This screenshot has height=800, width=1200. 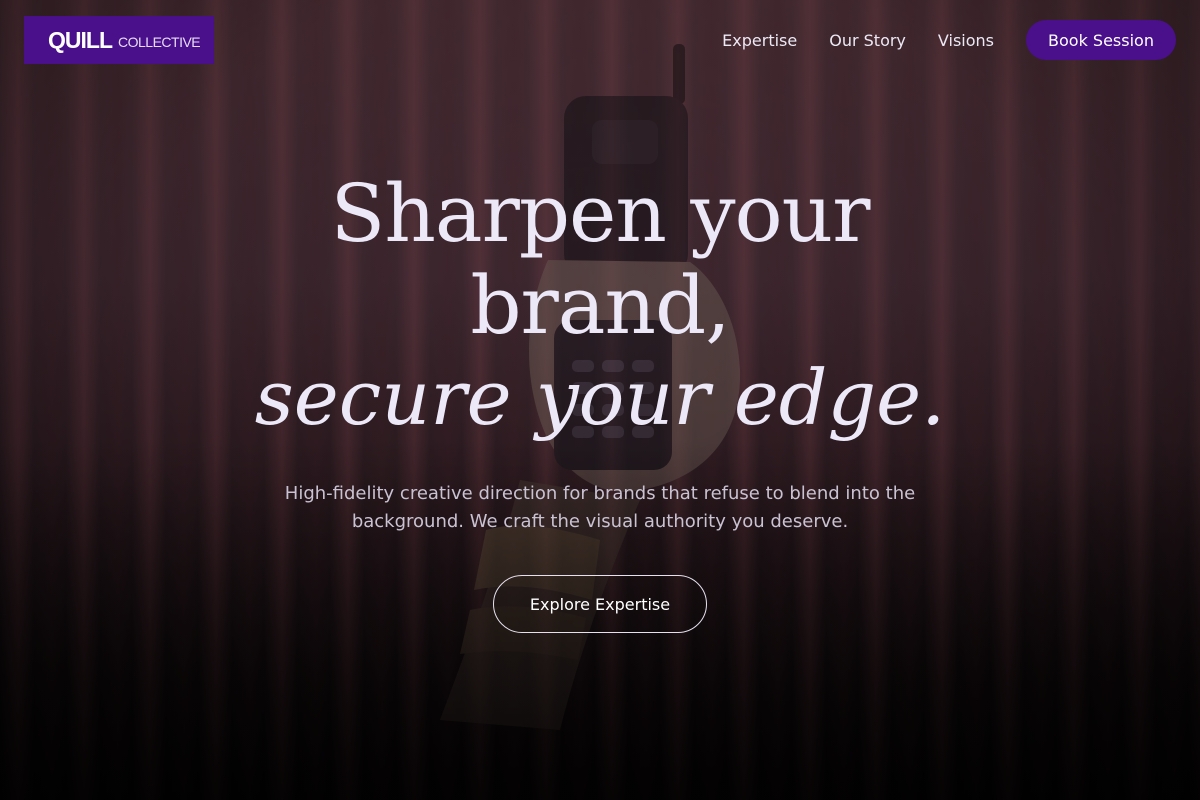 I want to click on headline-line-2: brand,, so click(x=600, y=305).